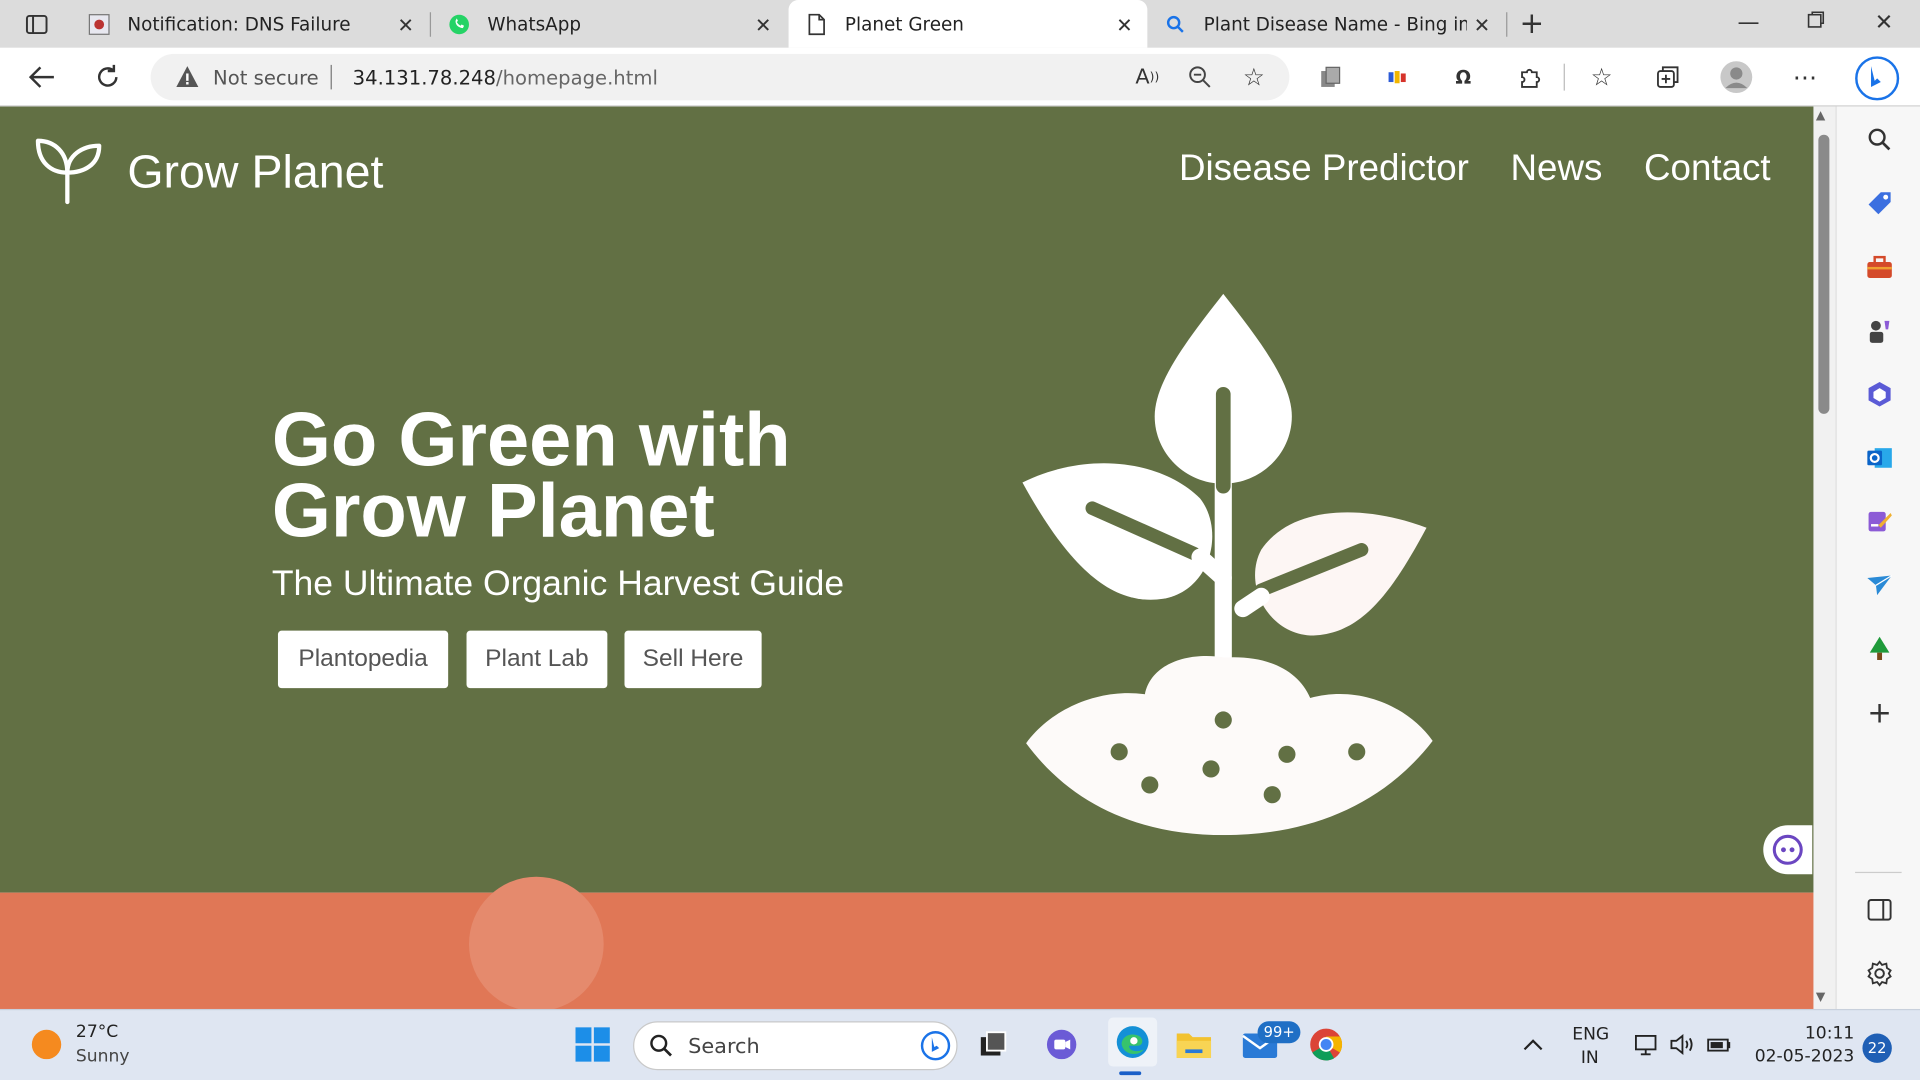  I want to click on collections-add-icon, so click(1667, 76).